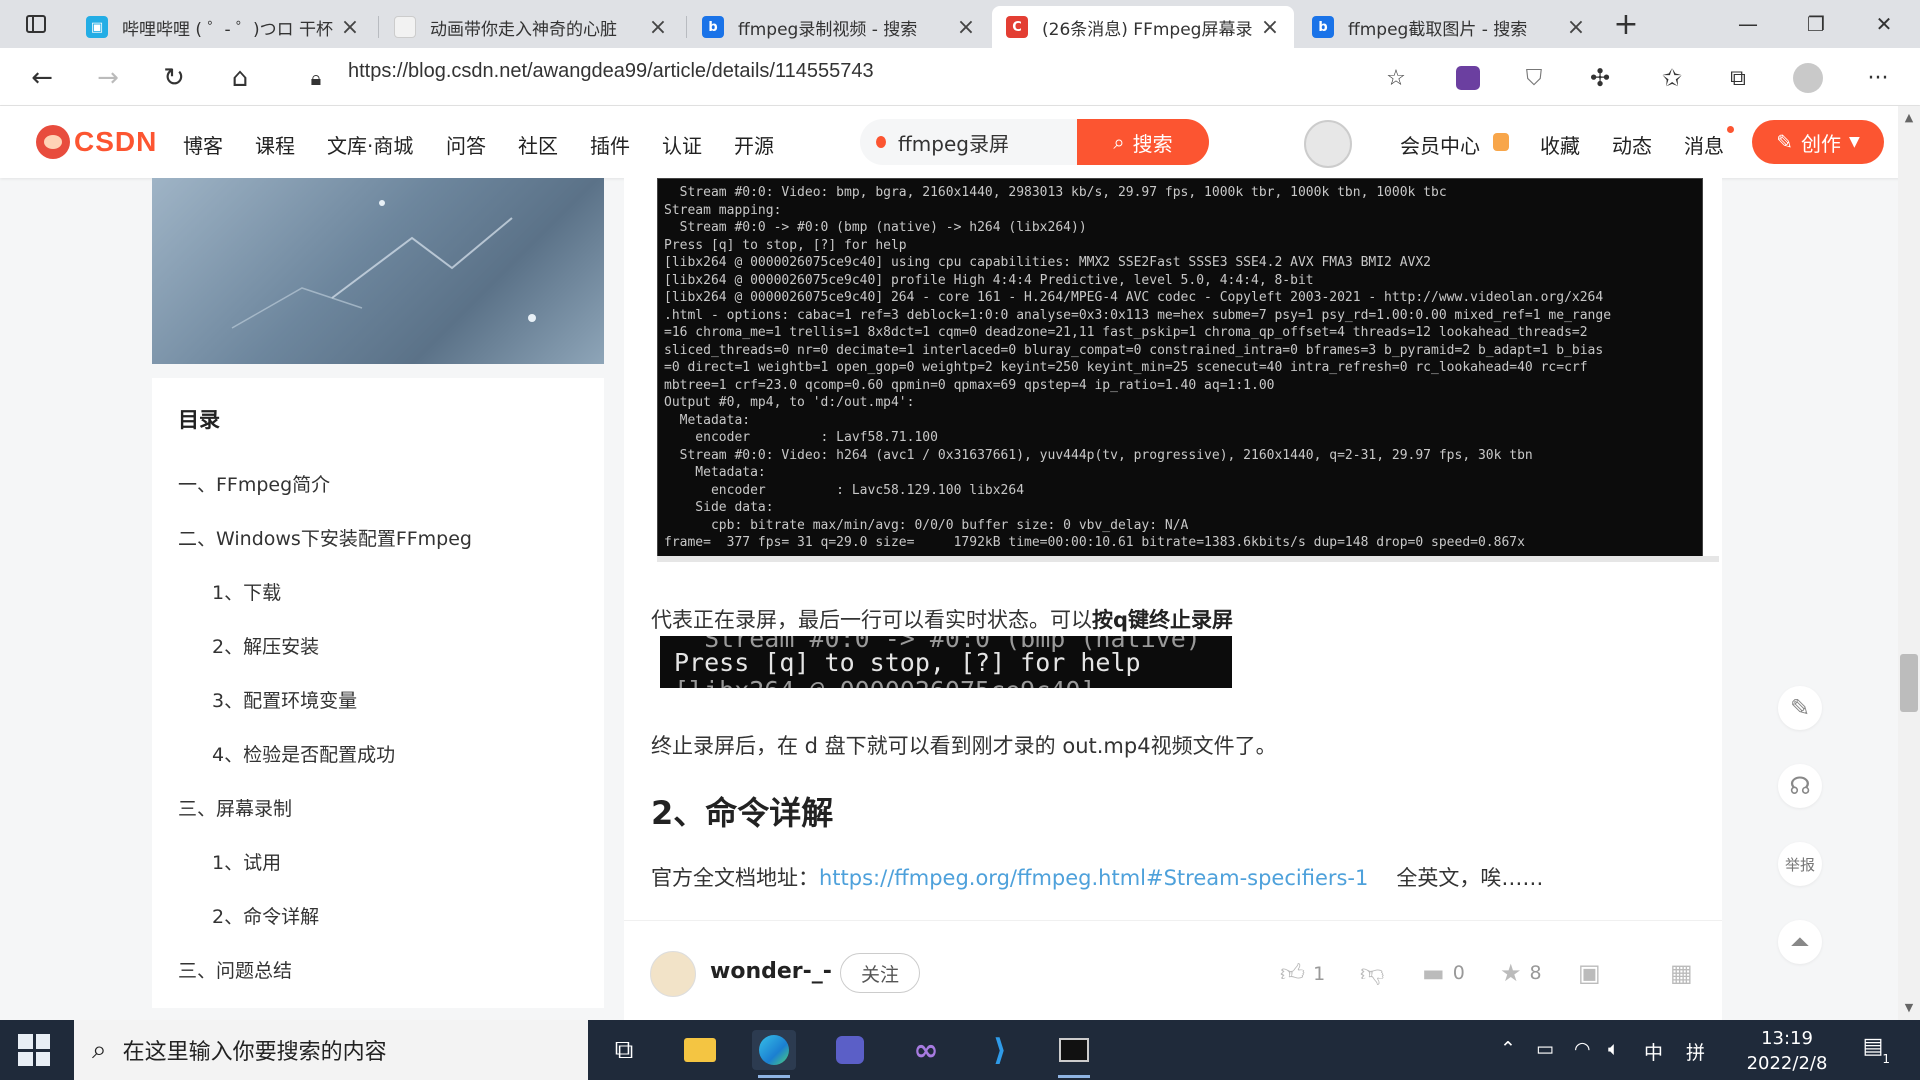 This screenshot has width=1920, height=1080. I want to click on toc-item: 2、解压安装, so click(265, 645).